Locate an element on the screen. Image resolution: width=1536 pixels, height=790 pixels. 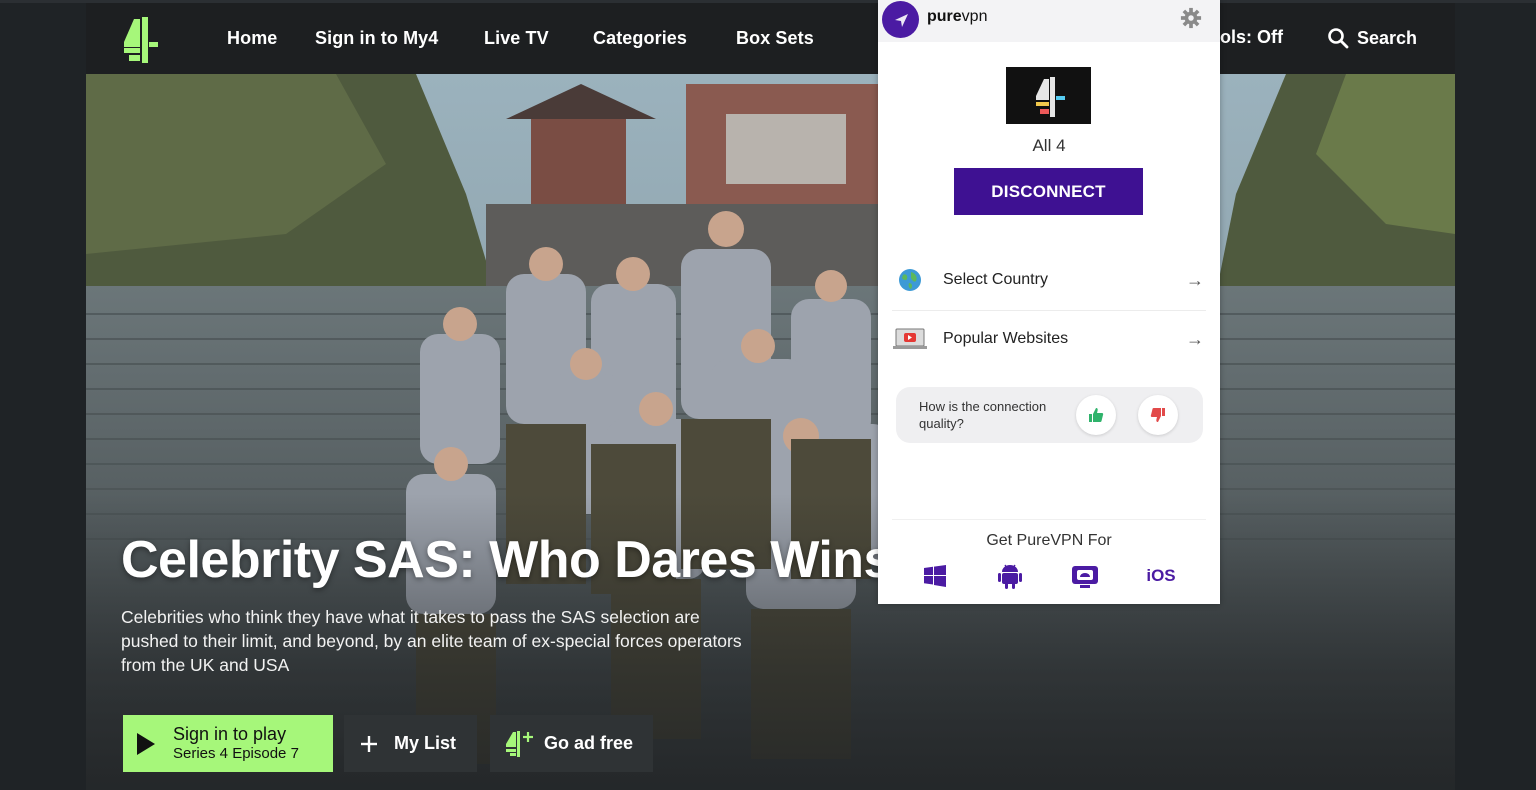
ios-download-button: iOS is located at coordinates (1161, 576).